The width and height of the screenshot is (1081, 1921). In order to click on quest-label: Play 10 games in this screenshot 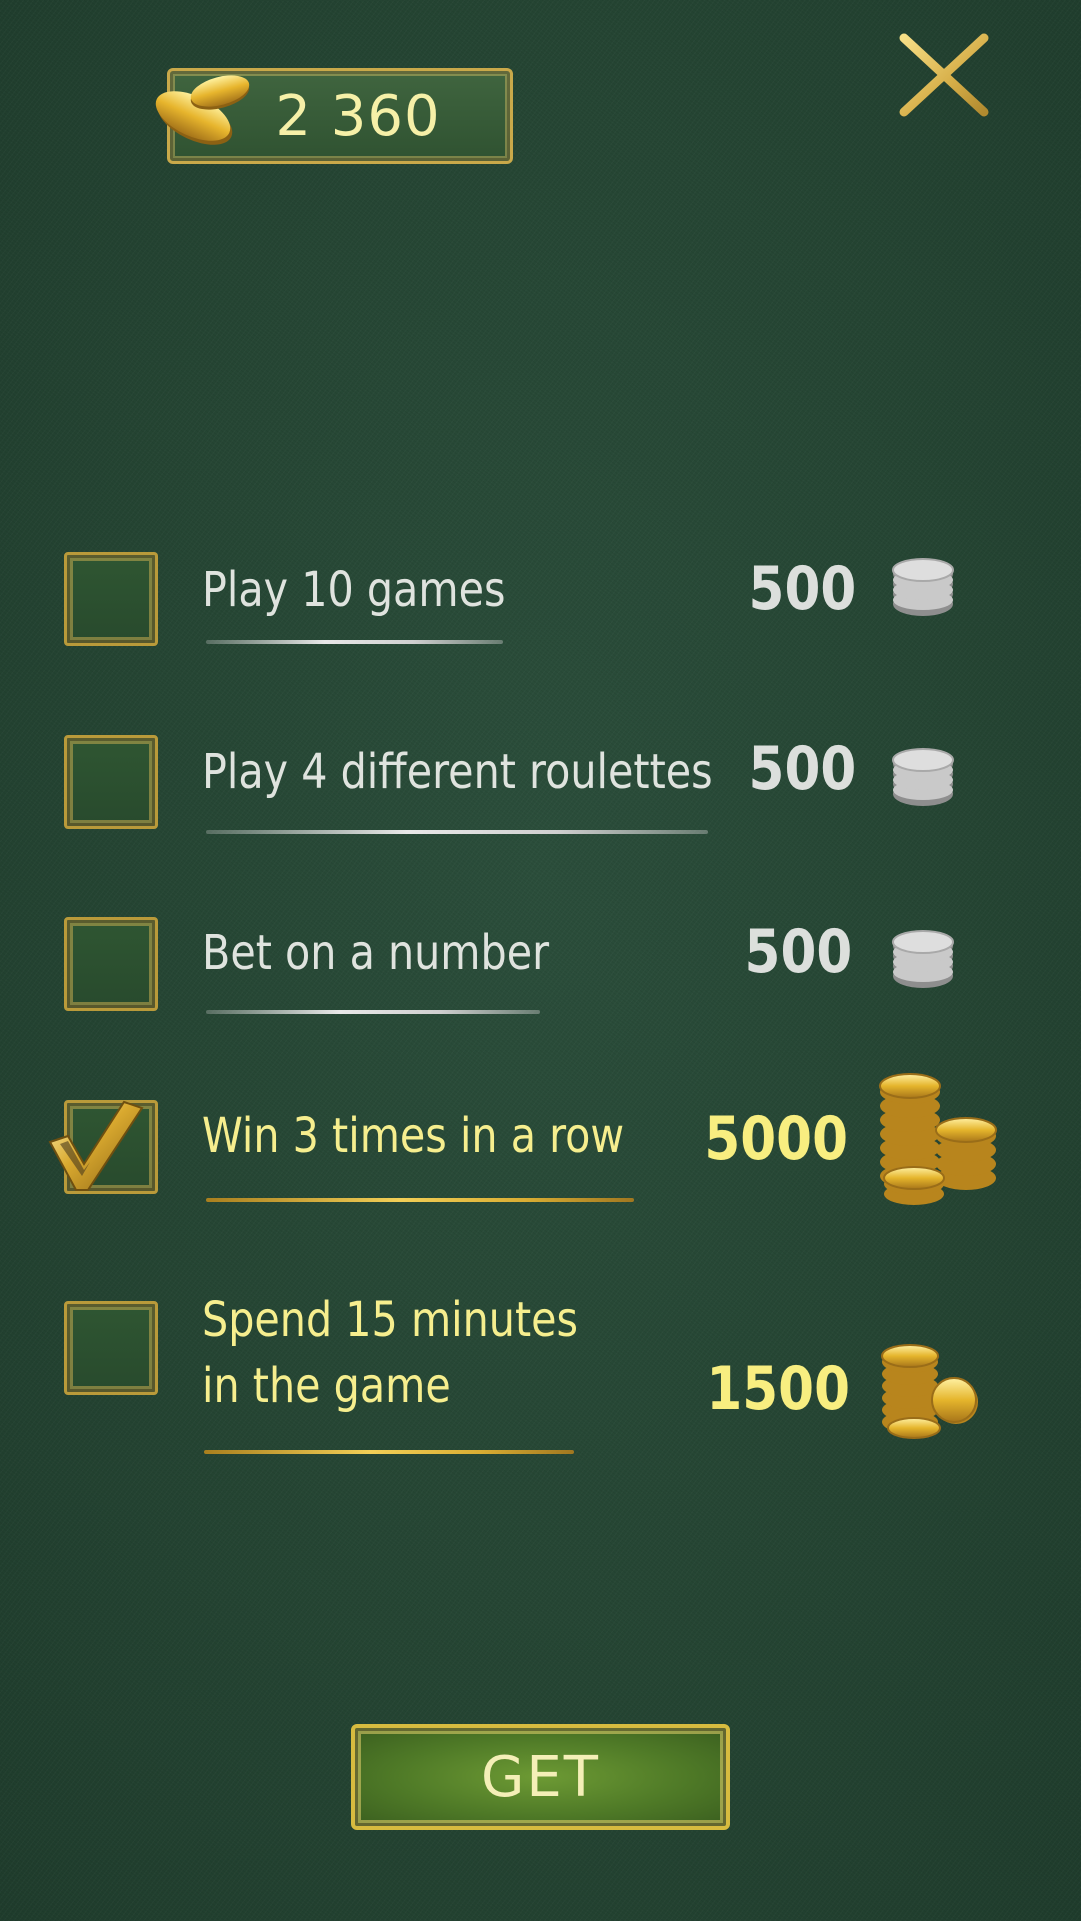, I will do `click(354, 590)`.